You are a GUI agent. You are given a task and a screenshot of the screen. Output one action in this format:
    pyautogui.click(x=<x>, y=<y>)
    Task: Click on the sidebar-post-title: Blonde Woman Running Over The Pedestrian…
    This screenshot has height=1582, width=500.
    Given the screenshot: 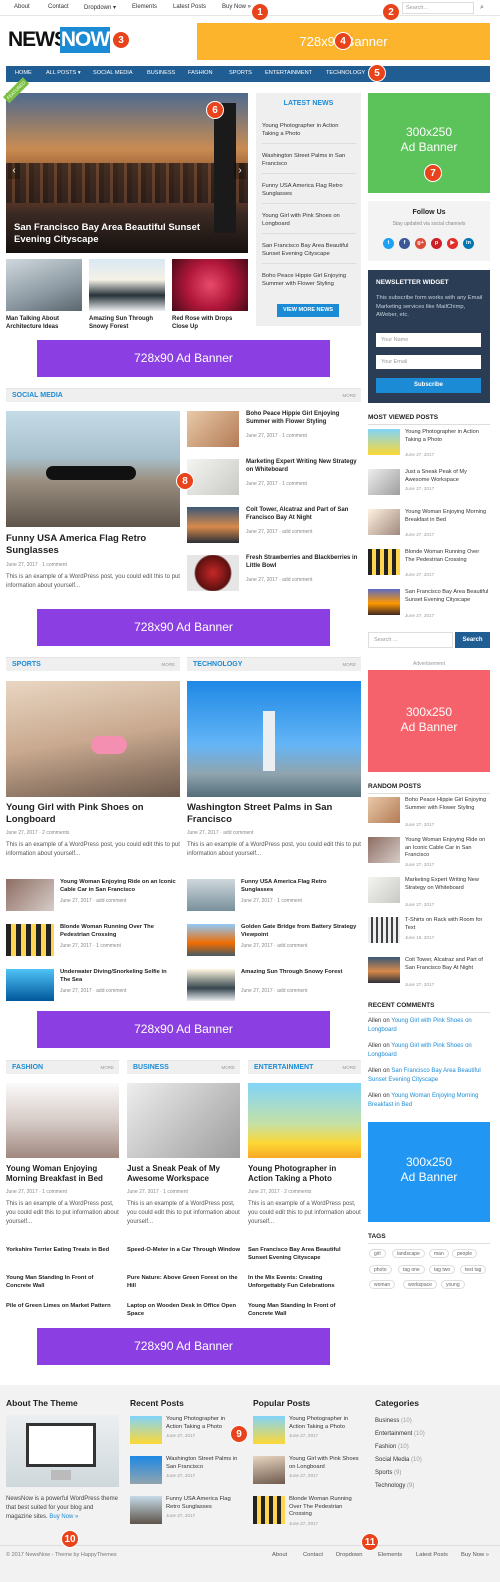 What is the action you would take?
    pyautogui.click(x=447, y=556)
    